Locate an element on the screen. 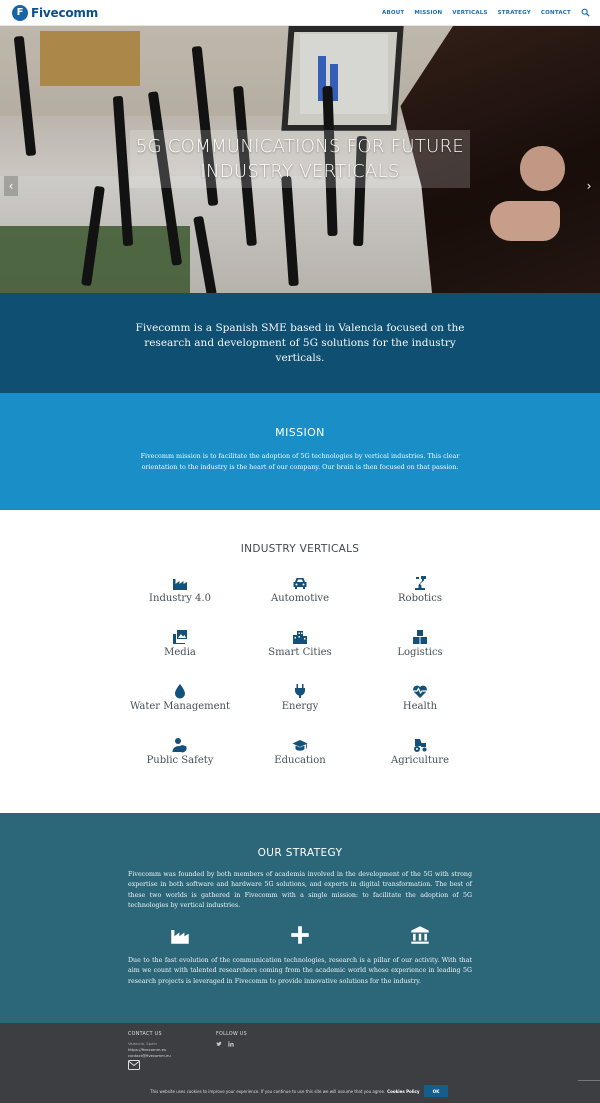 The width and height of the screenshot is (600, 1103). vertical-label: Automotive is located at coordinates (300, 598).